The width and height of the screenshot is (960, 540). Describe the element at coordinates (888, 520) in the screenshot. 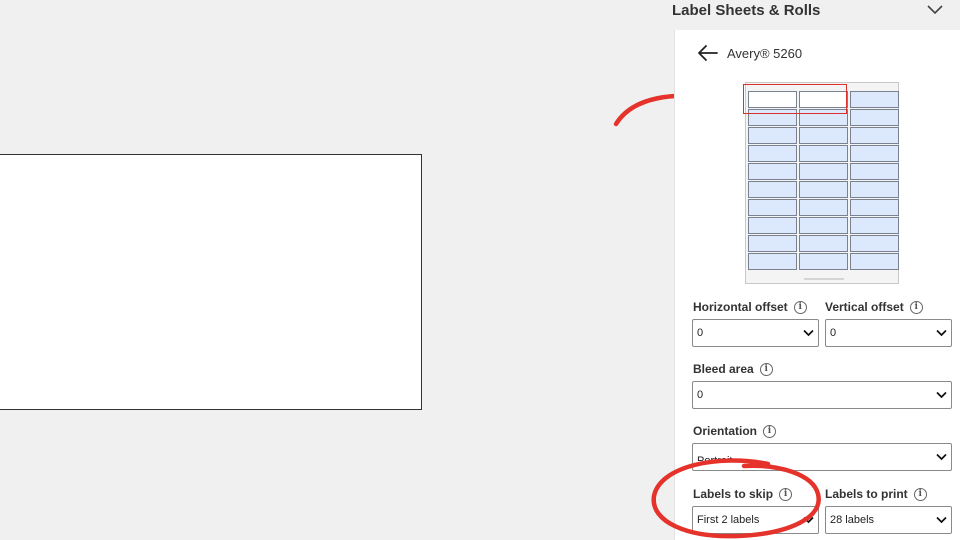

I see `labels-to-print-select: 28 labels` at that location.